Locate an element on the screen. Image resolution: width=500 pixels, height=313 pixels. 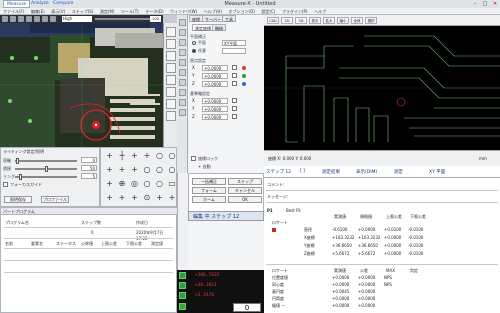
datum-icon is located at coordinates (182, 102).